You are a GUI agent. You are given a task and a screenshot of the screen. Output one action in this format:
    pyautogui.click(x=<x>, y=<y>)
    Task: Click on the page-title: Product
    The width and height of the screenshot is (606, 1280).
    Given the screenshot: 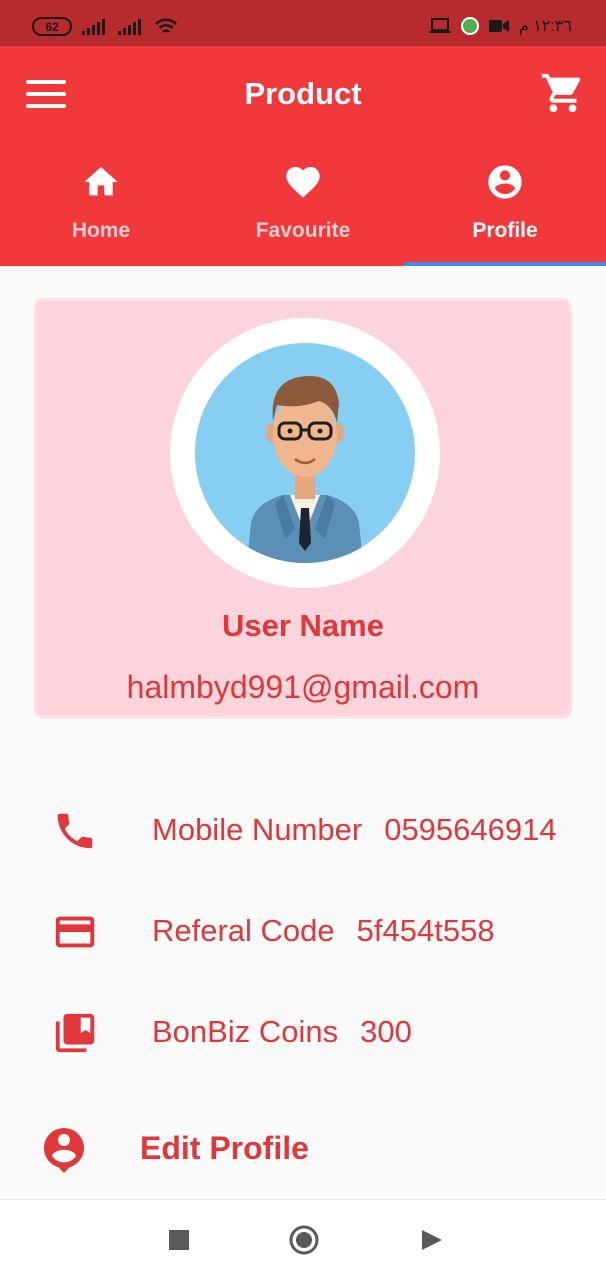 What is the action you would take?
    pyautogui.click(x=303, y=93)
    